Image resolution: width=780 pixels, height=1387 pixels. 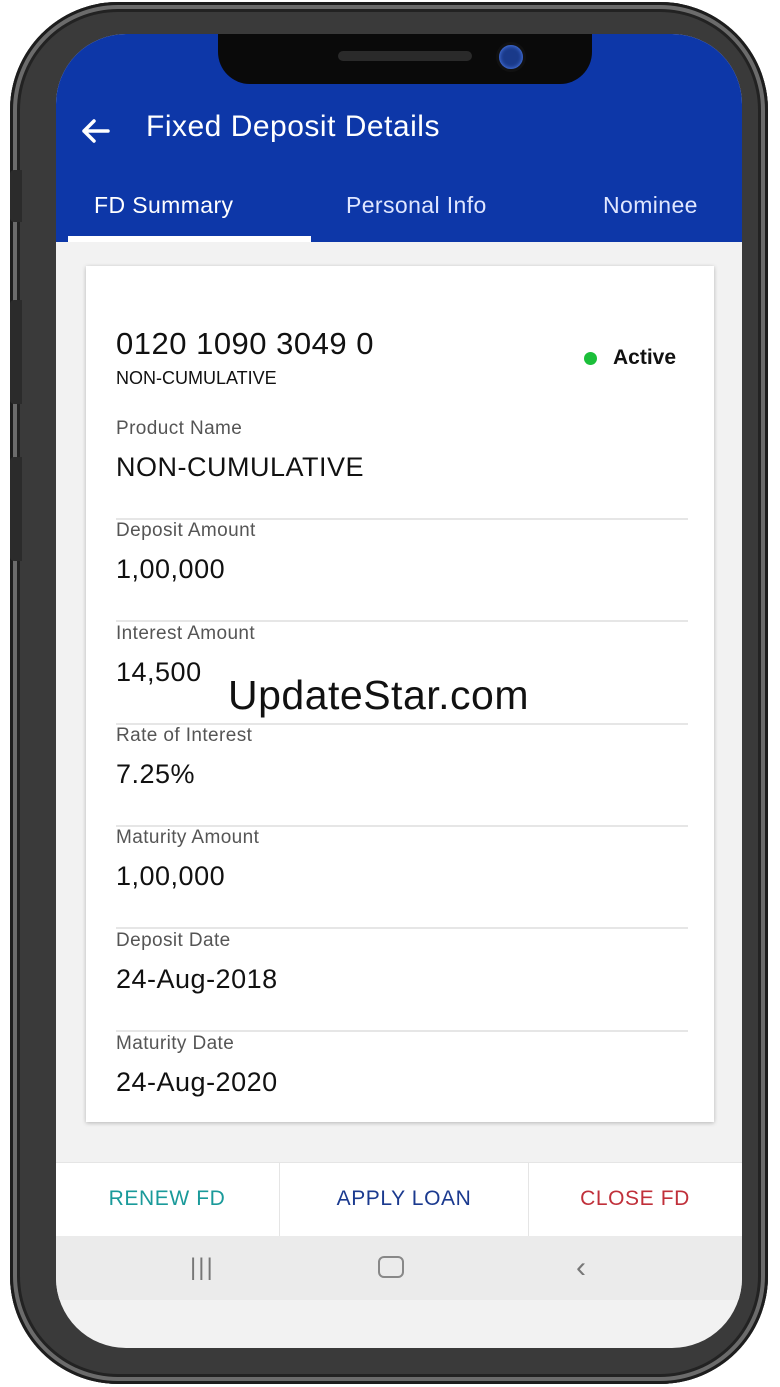 What do you see at coordinates (173, 940) in the screenshot?
I see `field-label: Deposit Date` at bounding box center [173, 940].